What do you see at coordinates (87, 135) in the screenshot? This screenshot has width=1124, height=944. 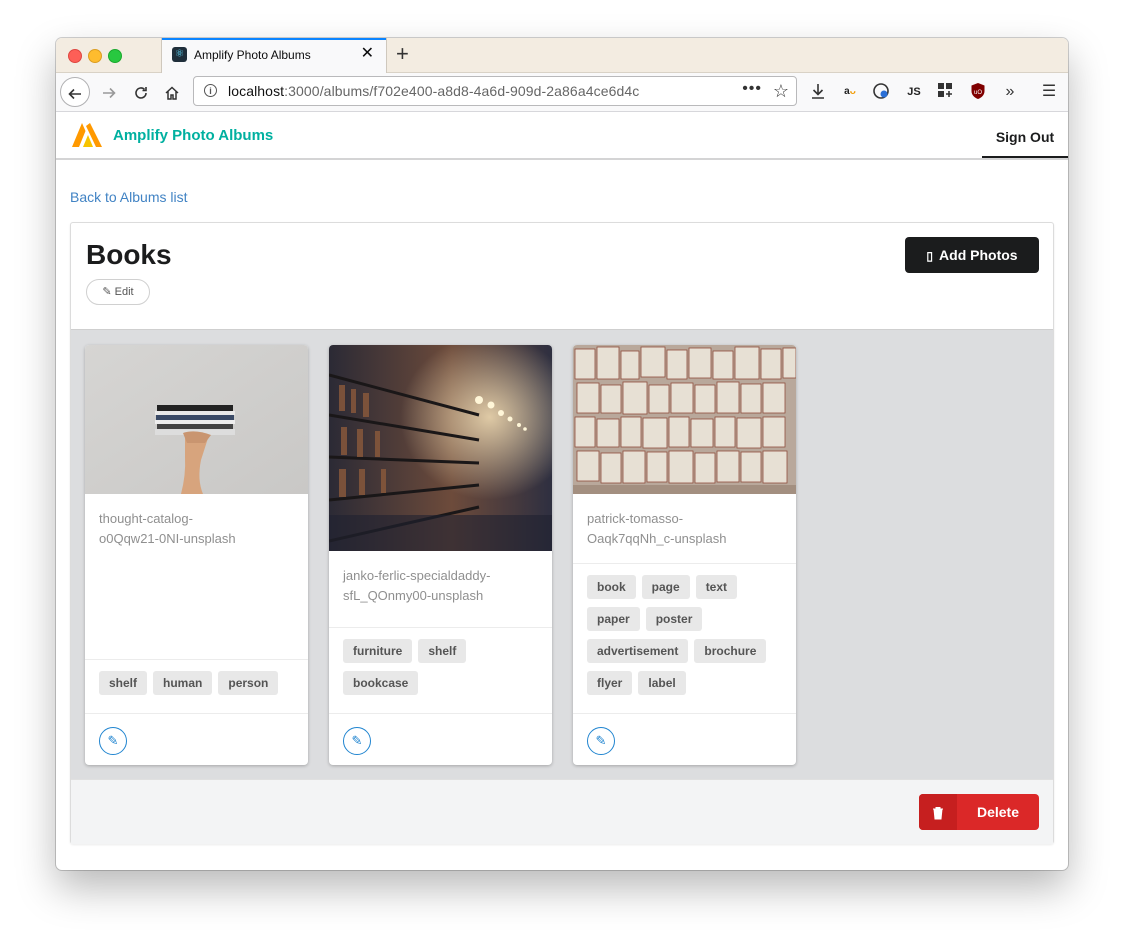 I see `amplify-logo-icon` at bounding box center [87, 135].